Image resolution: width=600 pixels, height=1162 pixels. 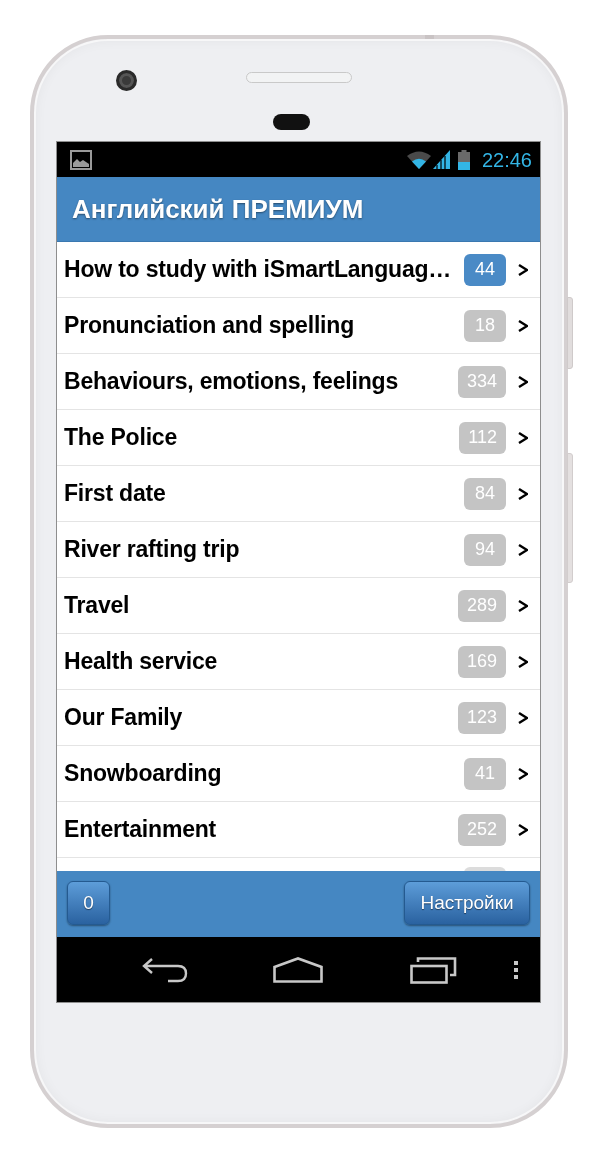 What do you see at coordinates (506, 160) in the screenshot?
I see `status-time: 22:46` at bounding box center [506, 160].